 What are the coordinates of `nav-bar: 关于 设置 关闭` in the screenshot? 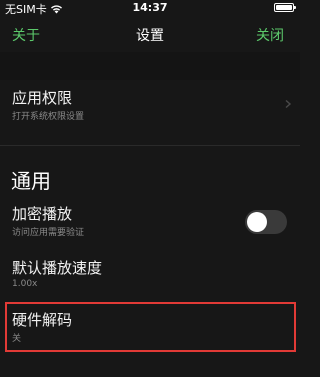 It's located at (150, 34).